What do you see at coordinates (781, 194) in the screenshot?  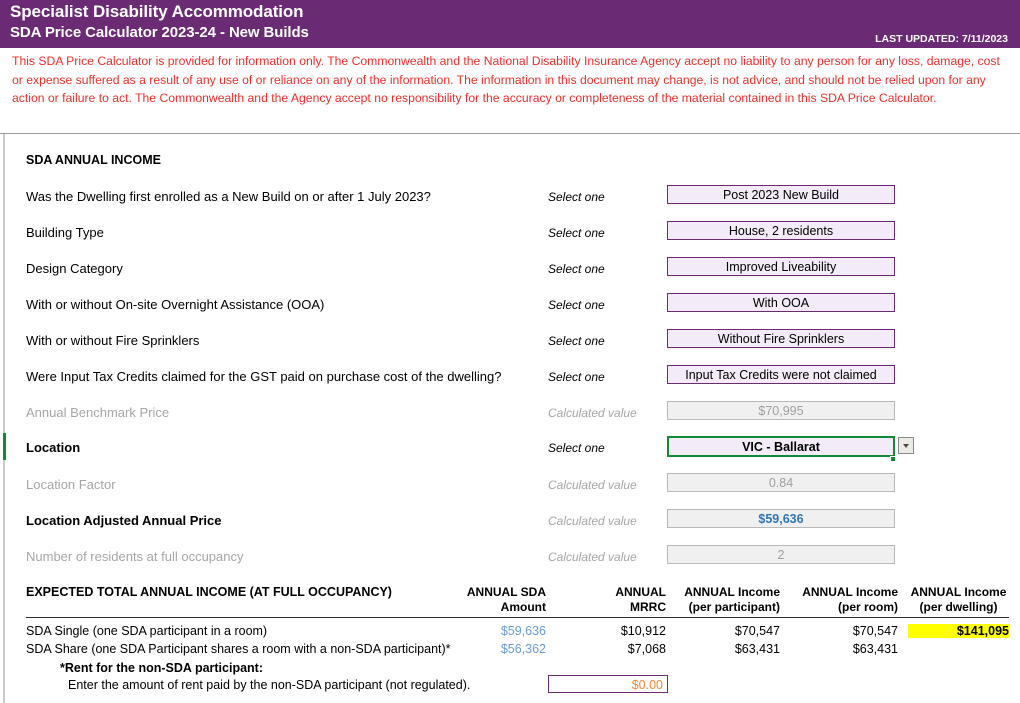 I see `select-new-build-enrolment: Post 2023 New Build` at bounding box center [781, 194].